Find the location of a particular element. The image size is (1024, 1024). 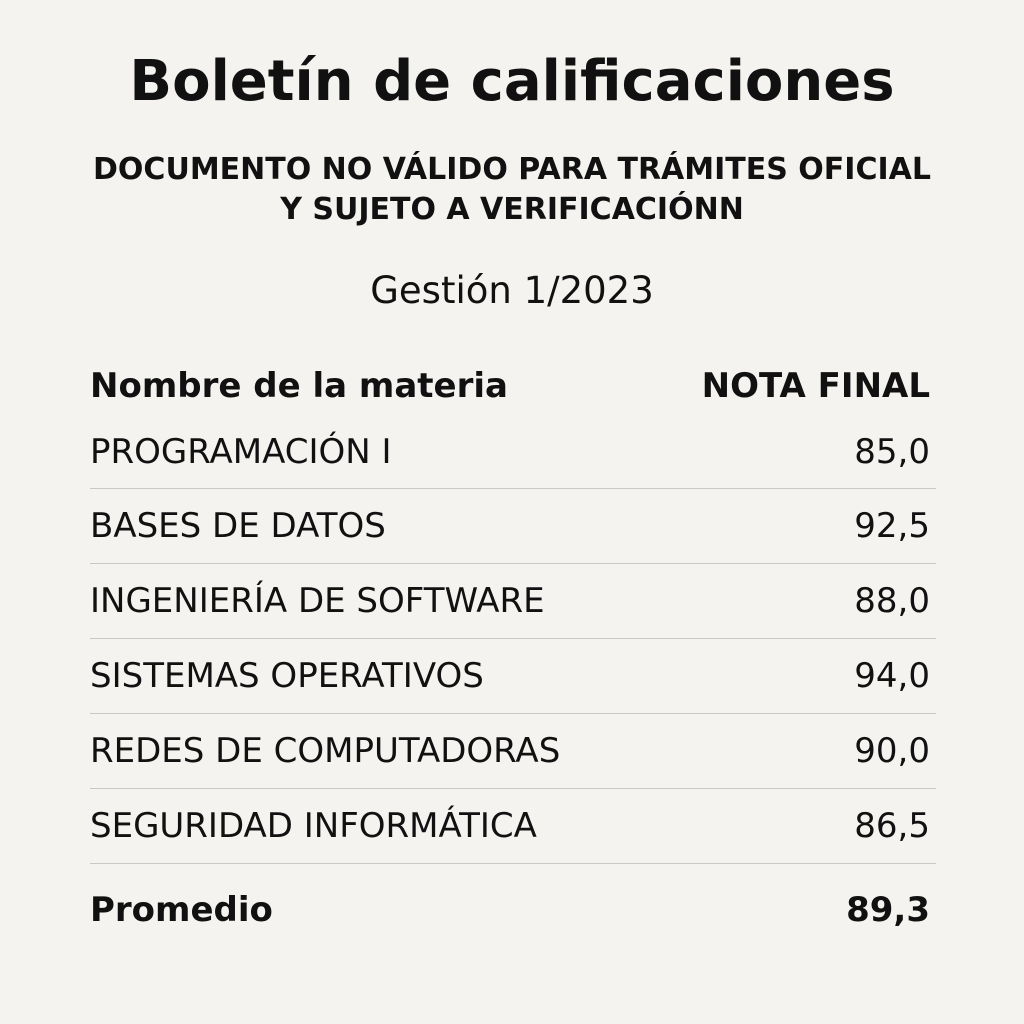

table-row: SEGURIDAD INFORMÁTICA 86,5 is located at coordinates (513, 826).